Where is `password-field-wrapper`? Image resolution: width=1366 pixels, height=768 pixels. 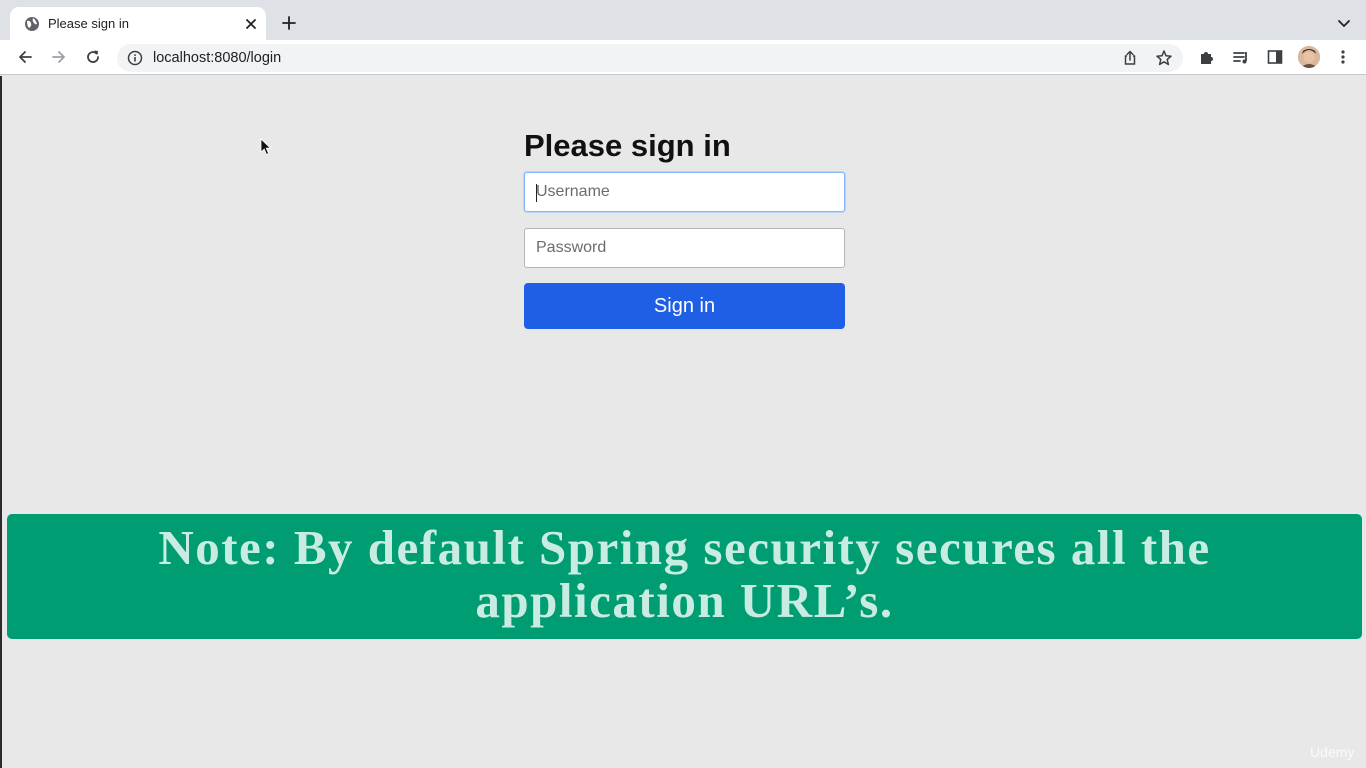 password-field-wrapper is located at coordinates (684, 248).